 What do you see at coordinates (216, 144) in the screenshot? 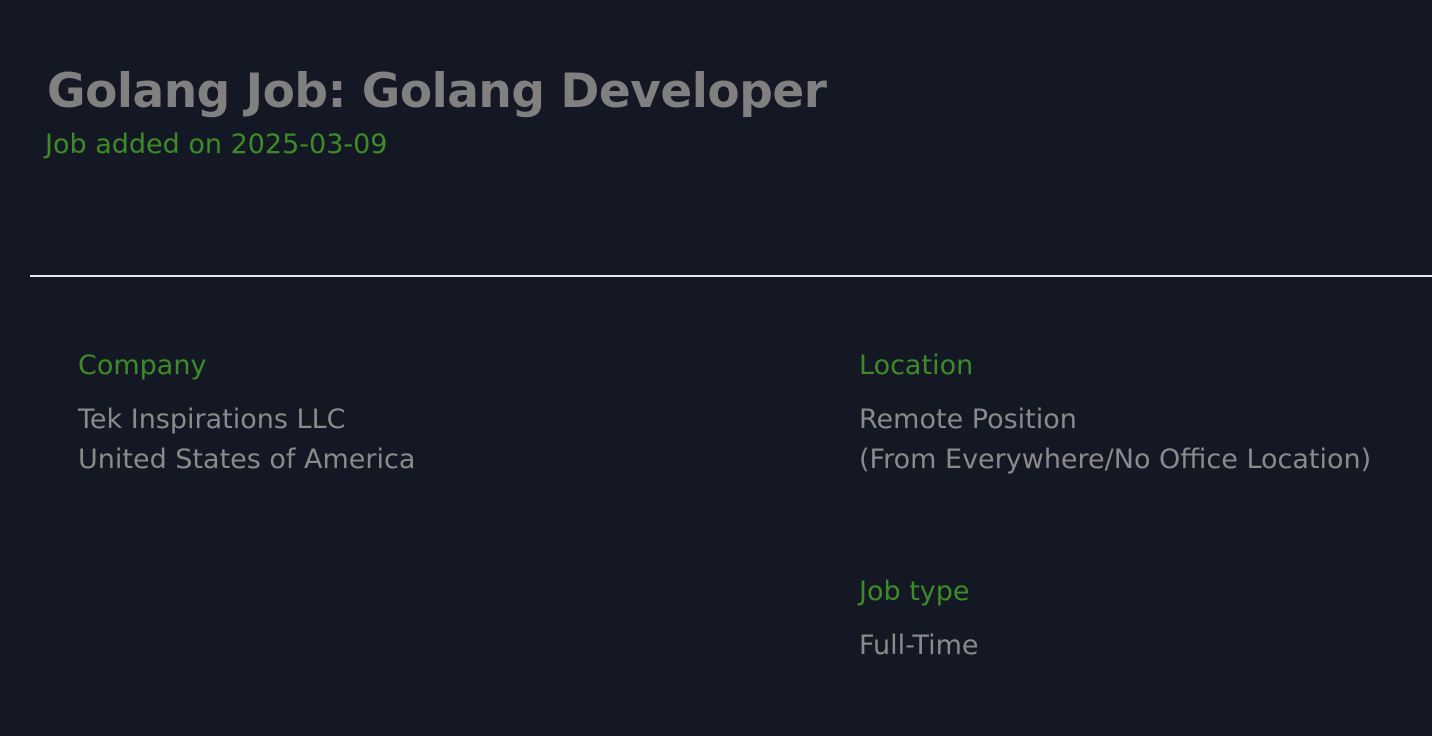
I see `job-added-date: Job added on 2025-03-09` at bounding box center [216, 144].